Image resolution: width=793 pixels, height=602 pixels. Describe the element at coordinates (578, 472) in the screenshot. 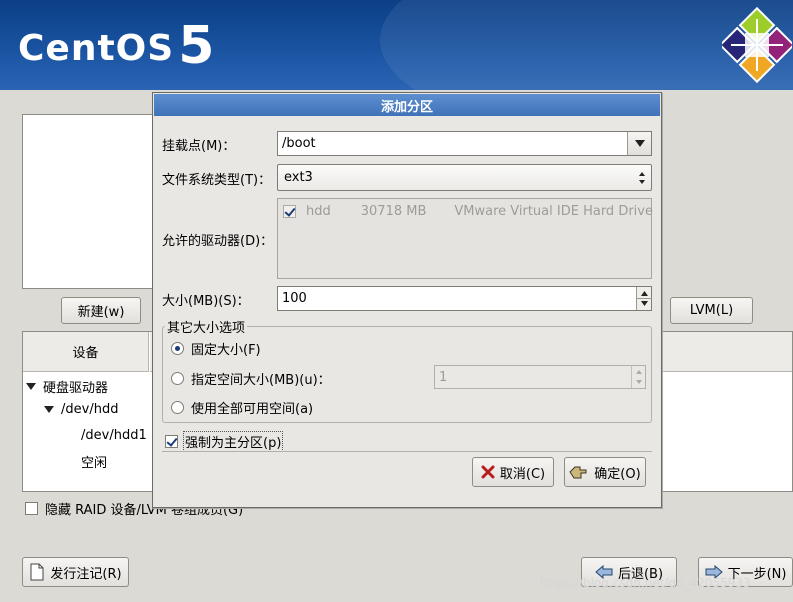

I see `ok-hand-icon` at that location.